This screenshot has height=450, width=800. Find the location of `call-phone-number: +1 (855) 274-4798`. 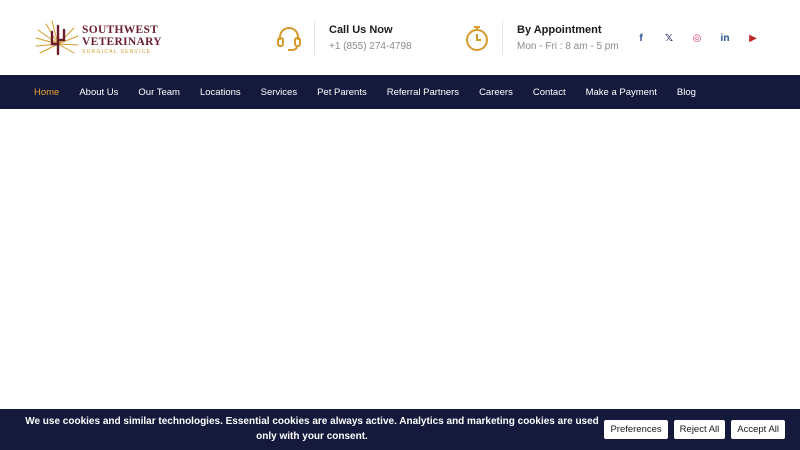

call-phone-number: +1 (855) 274-4798 is located at coordinates (370, 46).